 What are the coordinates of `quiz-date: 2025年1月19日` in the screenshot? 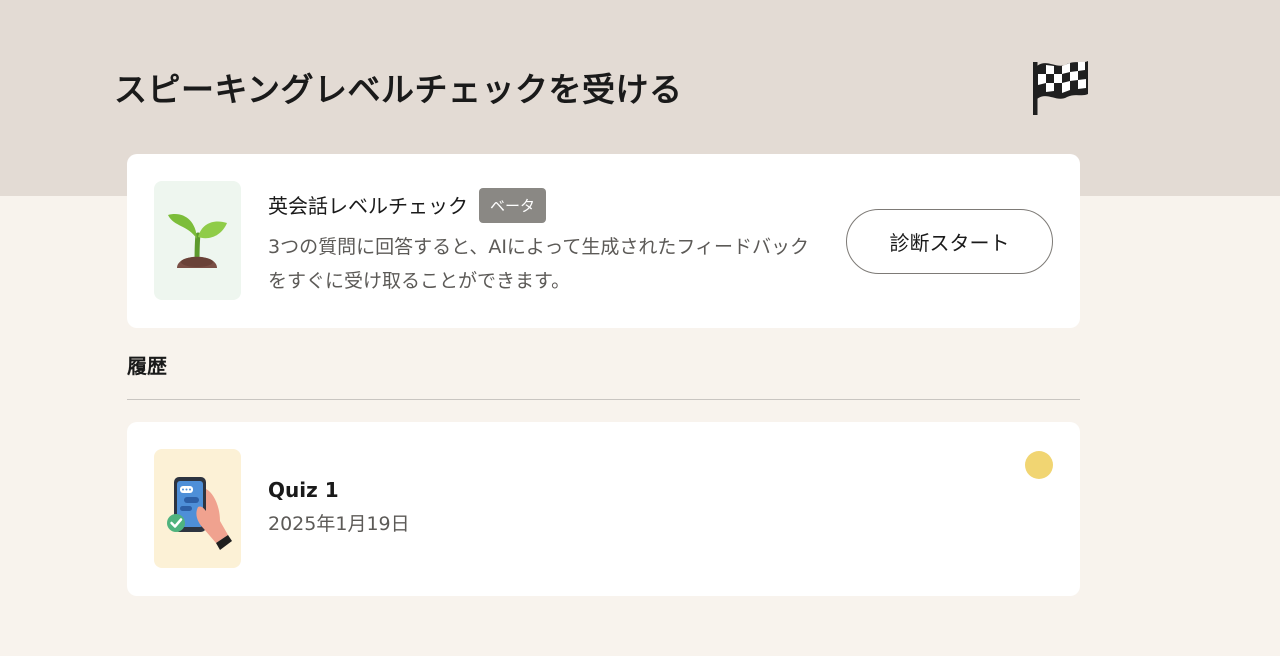 It's located at (339, 524).